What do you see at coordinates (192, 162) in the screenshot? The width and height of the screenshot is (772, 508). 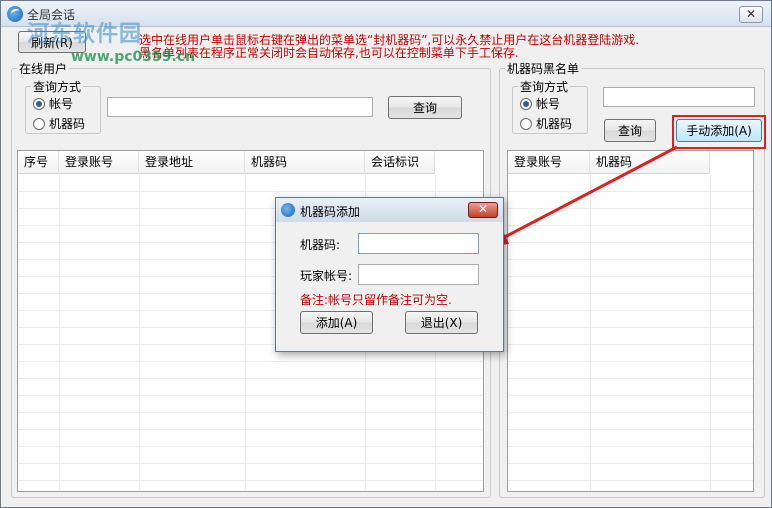 I see `online-col-address: 登录地址` at bounding box center [192, 162].